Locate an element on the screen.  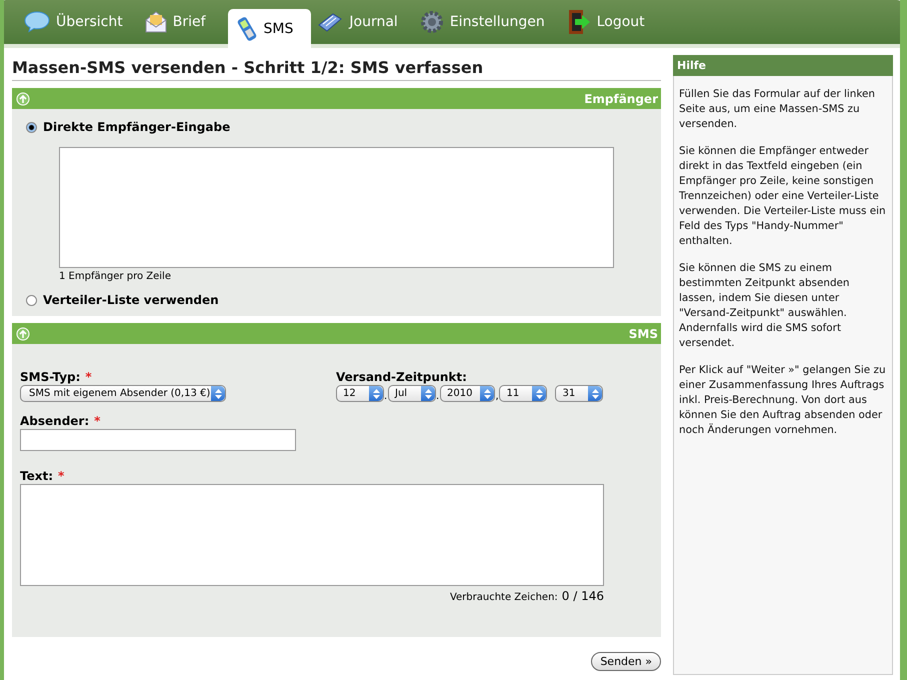
counter-label: Verbrauchte Zeichen: is located at coordinates (504, 597).